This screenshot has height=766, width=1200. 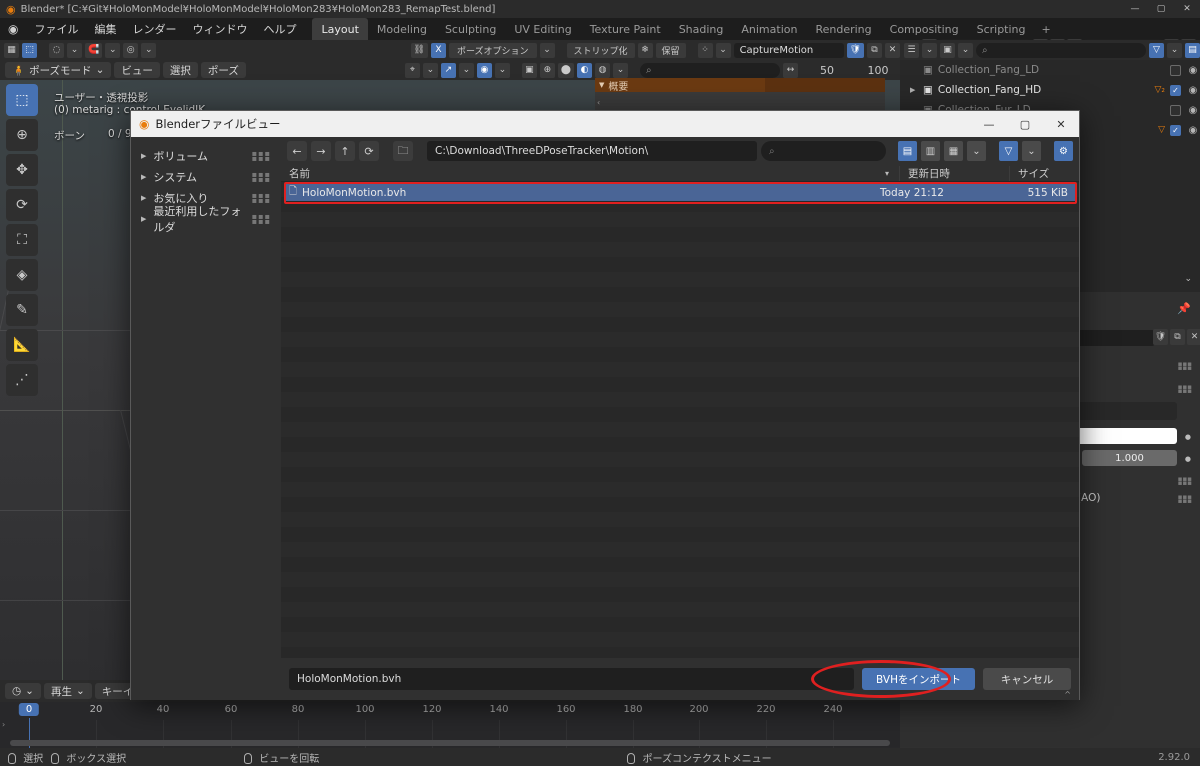 I want to click on menu-help: ヘルプ, so click(x=279, y=29).